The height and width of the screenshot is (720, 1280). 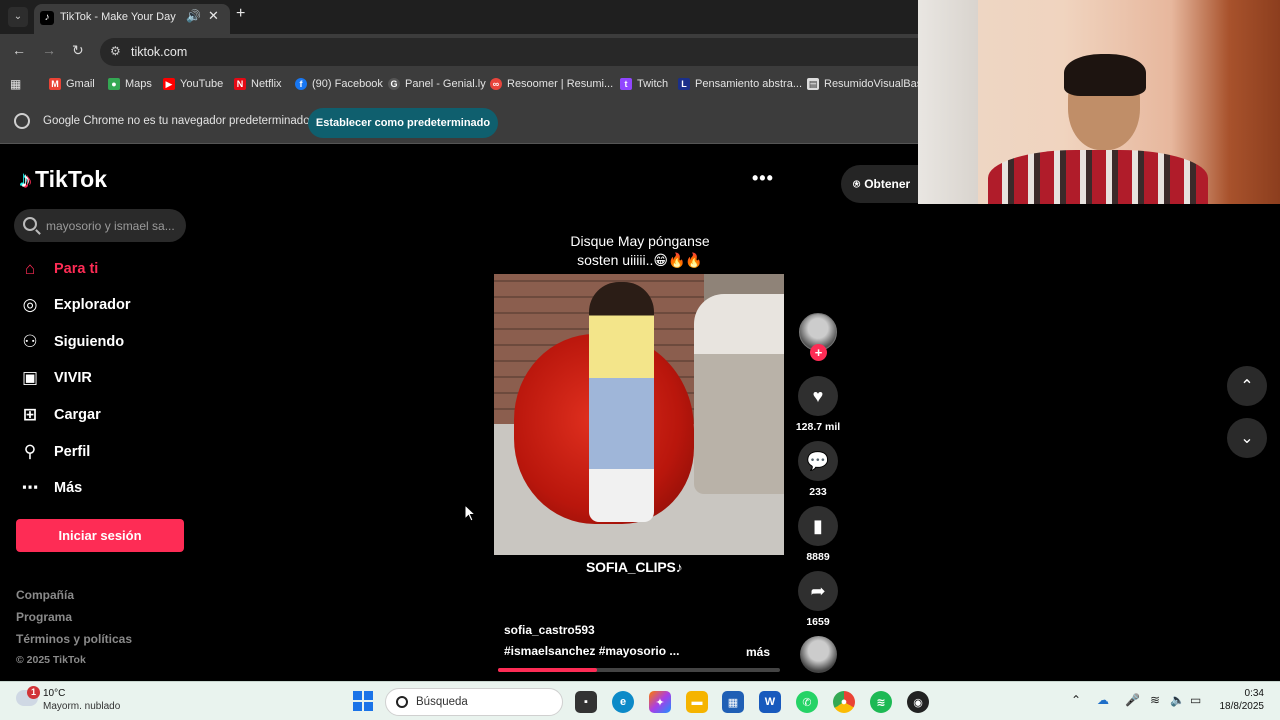 What do you see at coordinates (193, 16) in the screenshot?
I see `tab-audio-icon: 🔊` at bounding box center [193, 16].